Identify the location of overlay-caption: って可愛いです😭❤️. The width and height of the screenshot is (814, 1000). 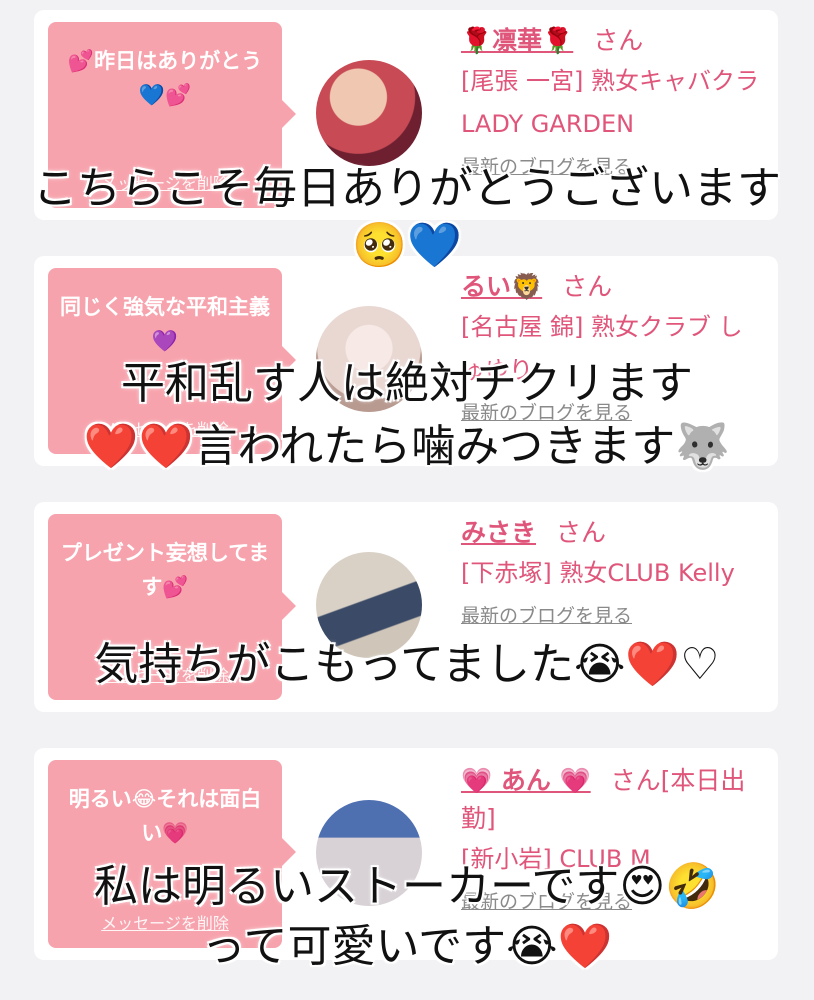
(407, 946).